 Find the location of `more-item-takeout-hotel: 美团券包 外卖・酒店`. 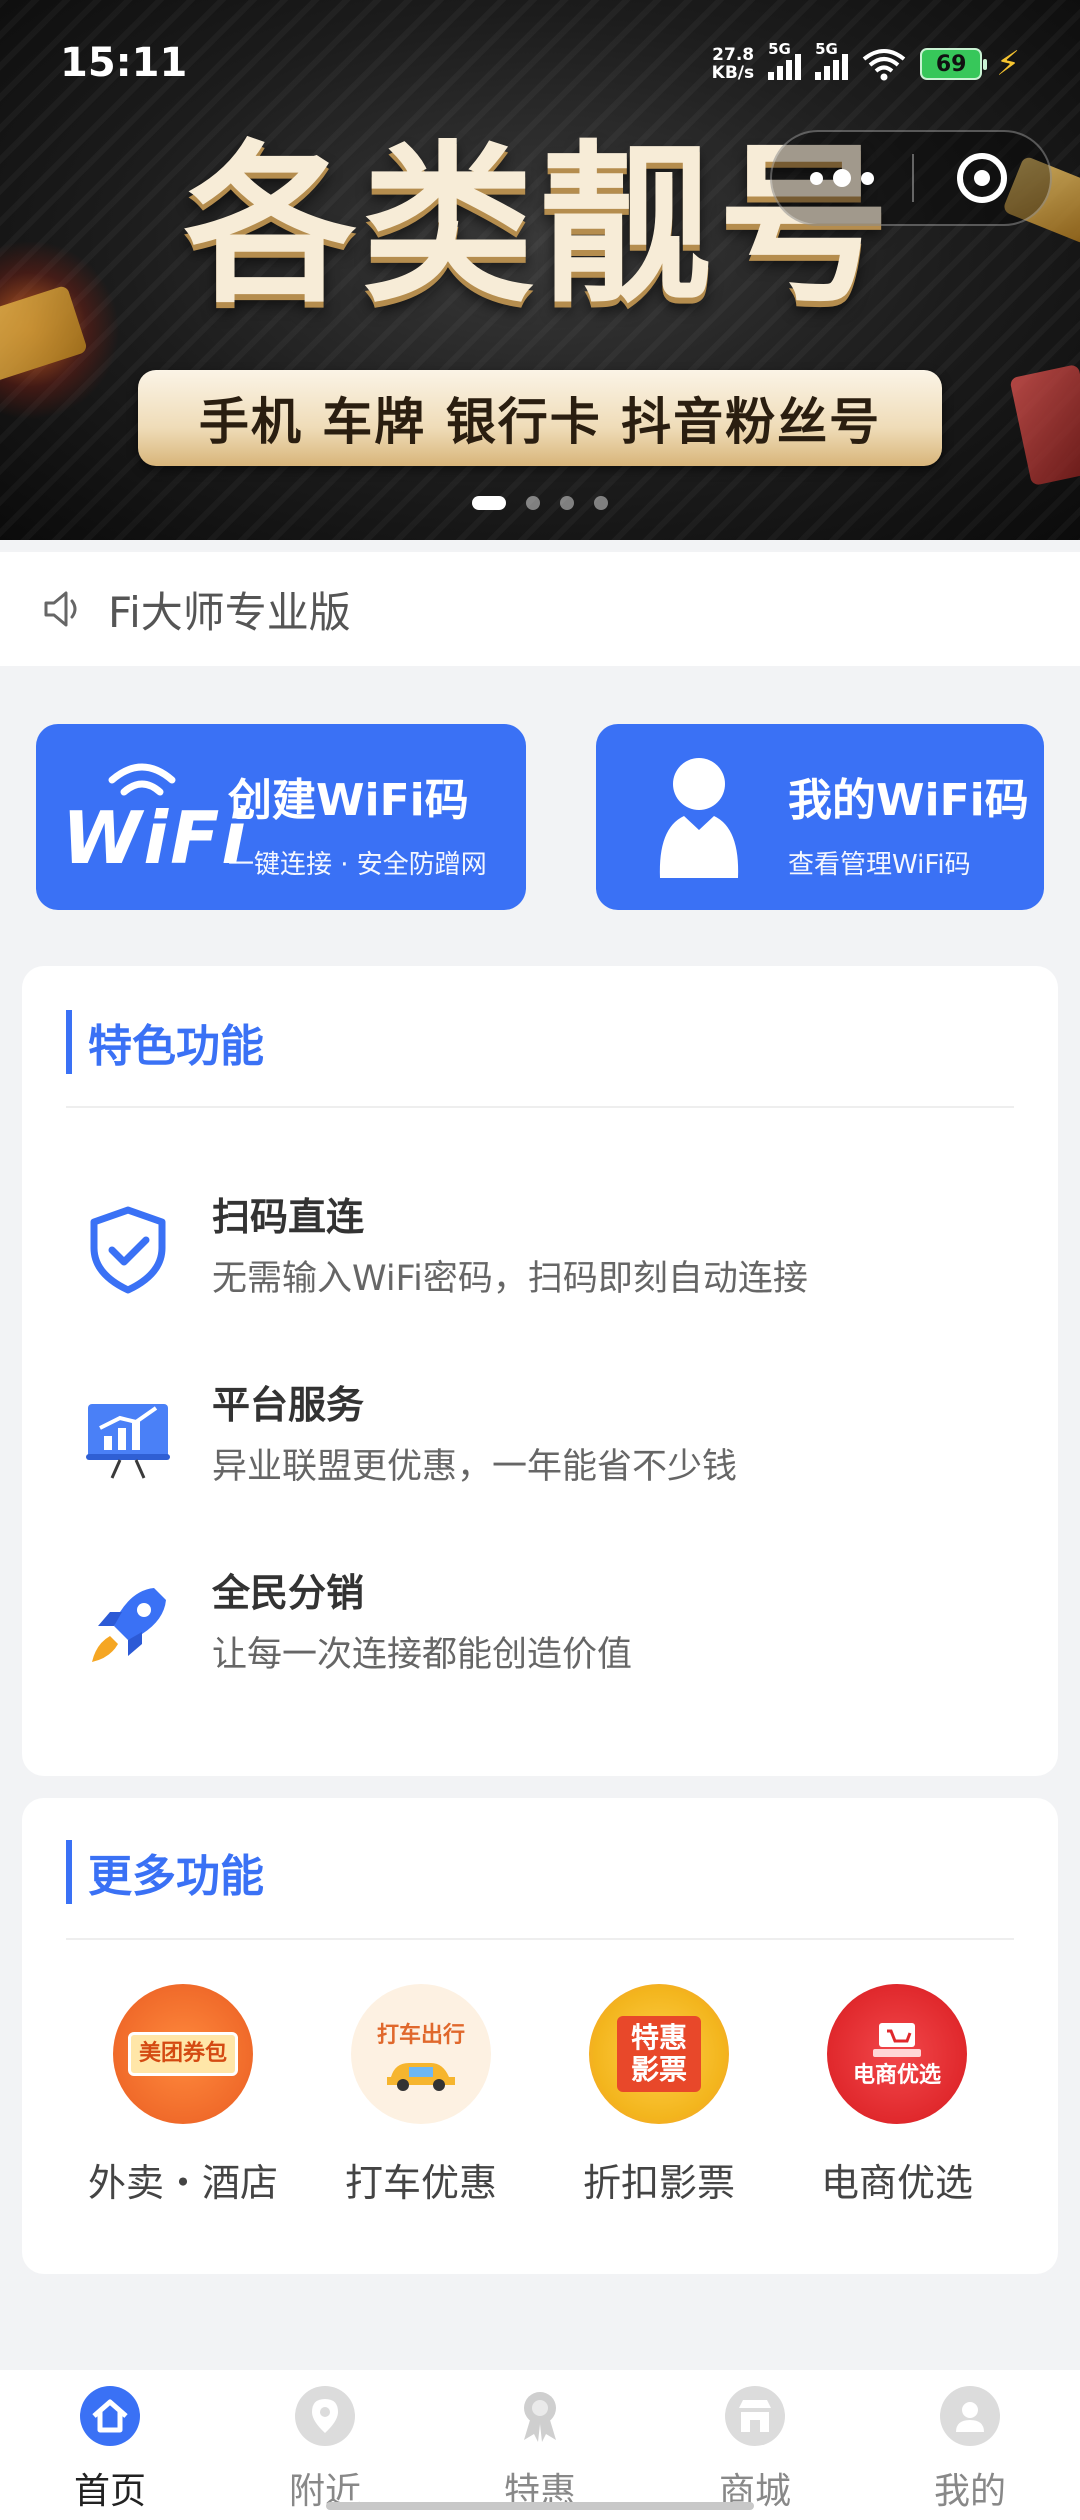

more-item-takeout-hotel: 美团券包 外卖・酒店 is located at coordinates (183, 2099).